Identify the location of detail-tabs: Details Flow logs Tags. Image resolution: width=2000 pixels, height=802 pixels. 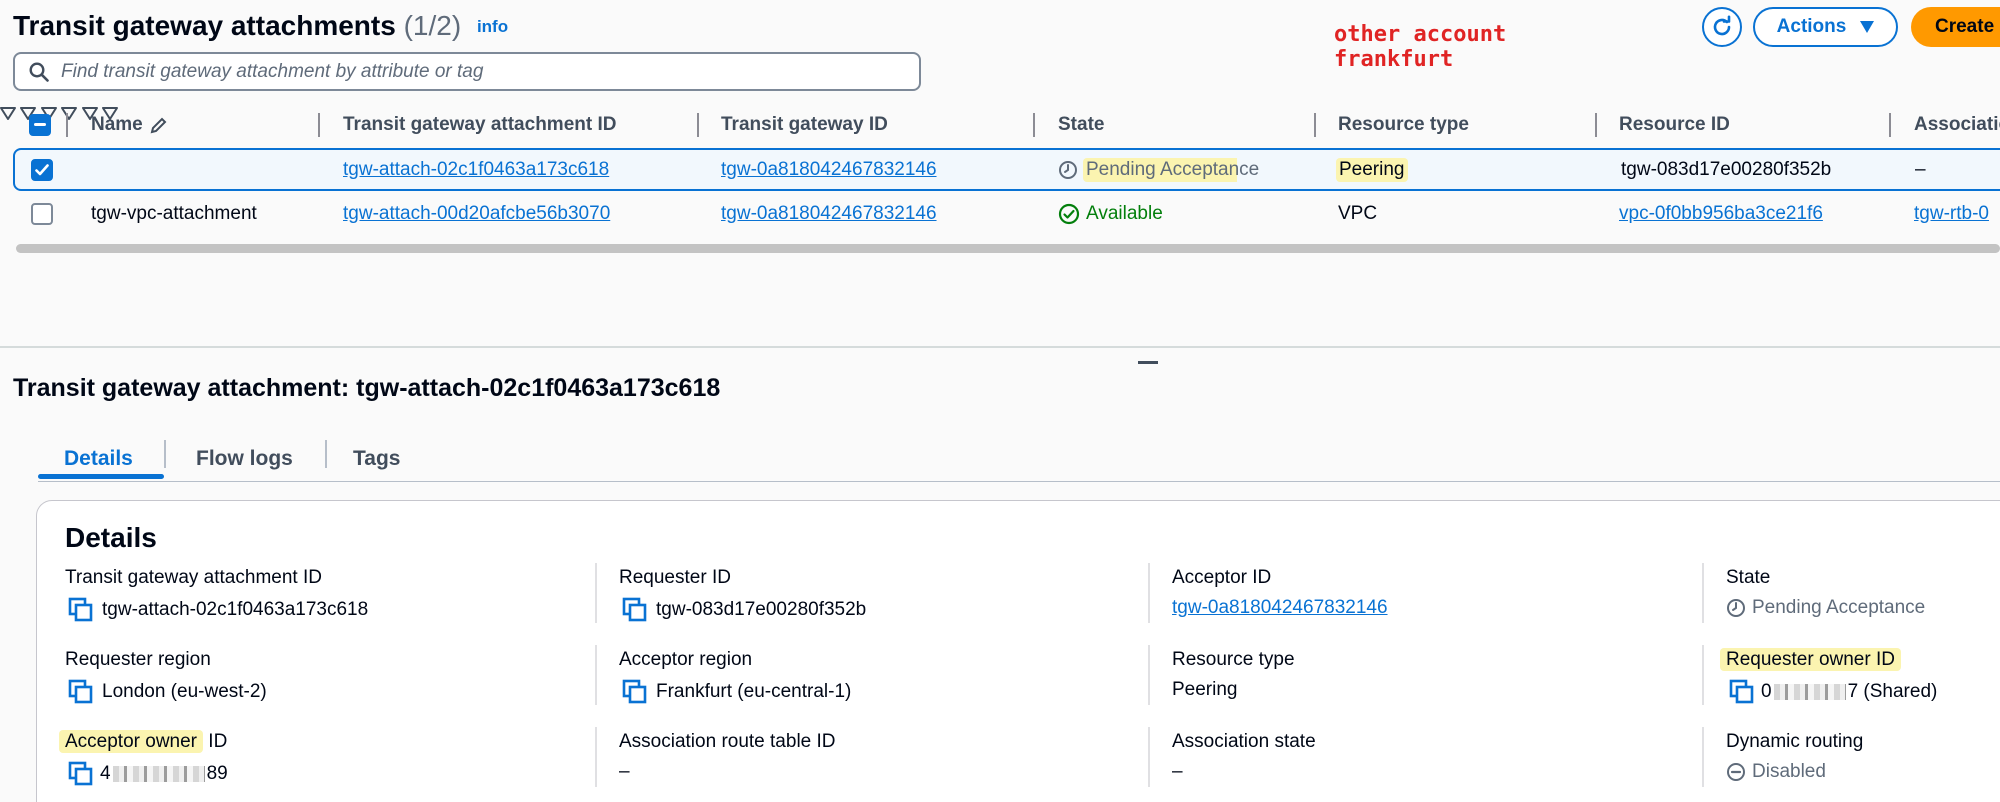
(1019, 460).